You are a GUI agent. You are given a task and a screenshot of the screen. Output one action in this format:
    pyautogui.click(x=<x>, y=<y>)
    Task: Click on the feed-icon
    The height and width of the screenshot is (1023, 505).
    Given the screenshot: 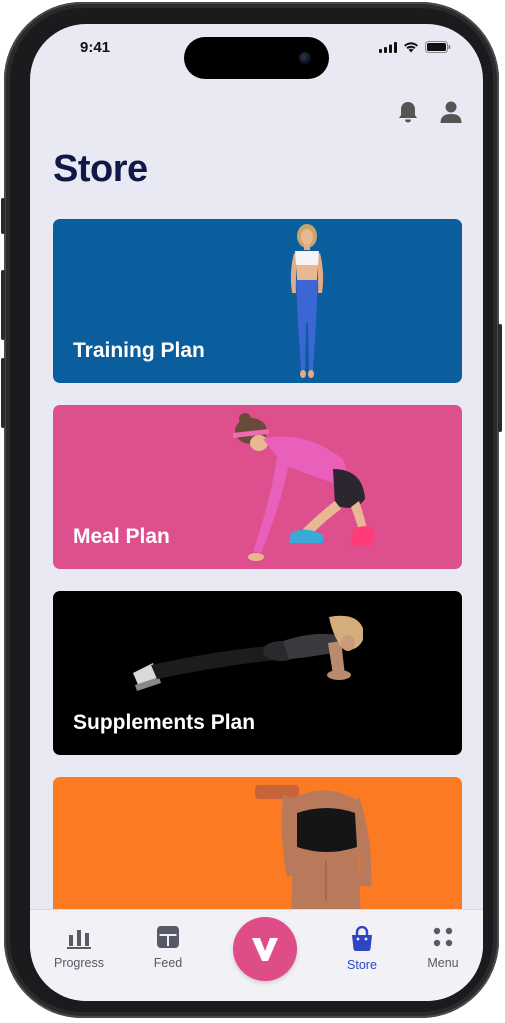 What is the action you would take?
    pyautogui.click(x=168, y=937)
    